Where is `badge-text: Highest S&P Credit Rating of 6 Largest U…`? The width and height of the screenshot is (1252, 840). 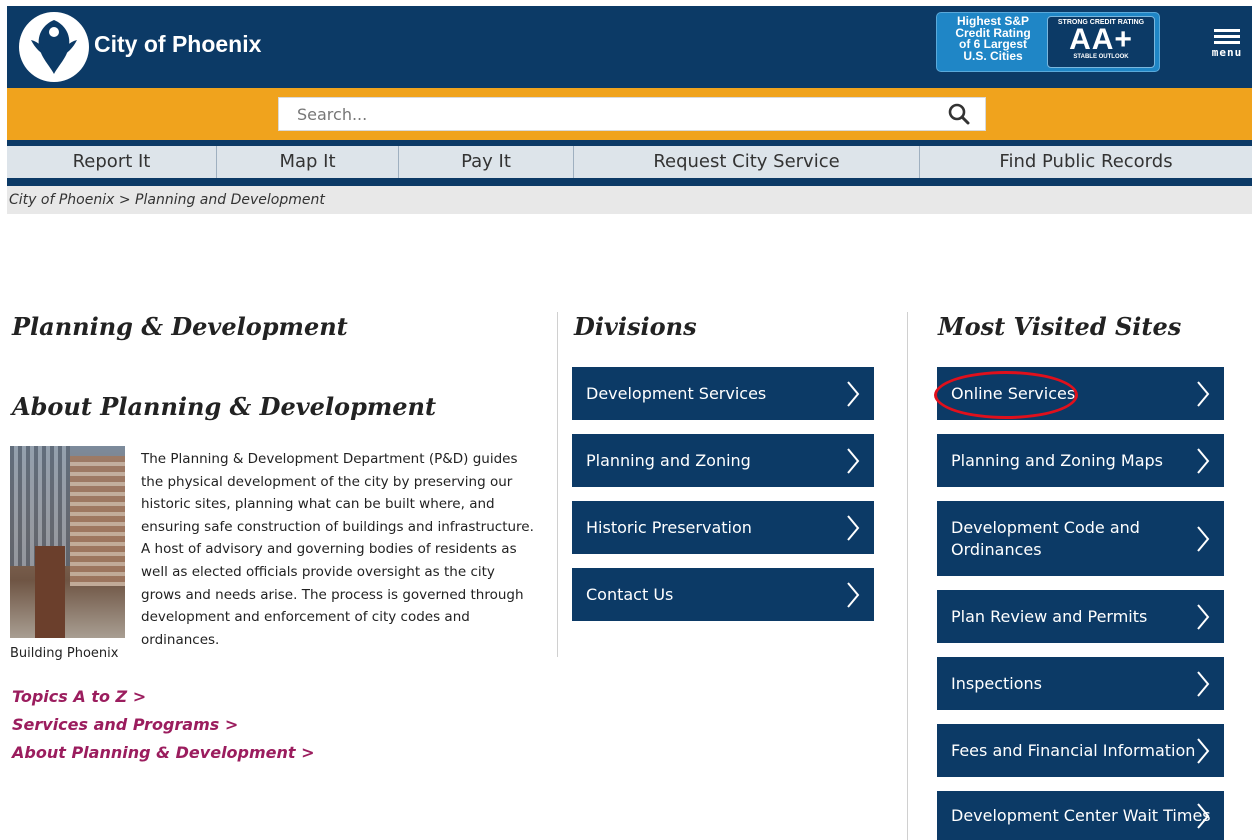 badge-text: Highest S&P Credit Rating of 6 Largest U… is located at coordinates (993, 39).